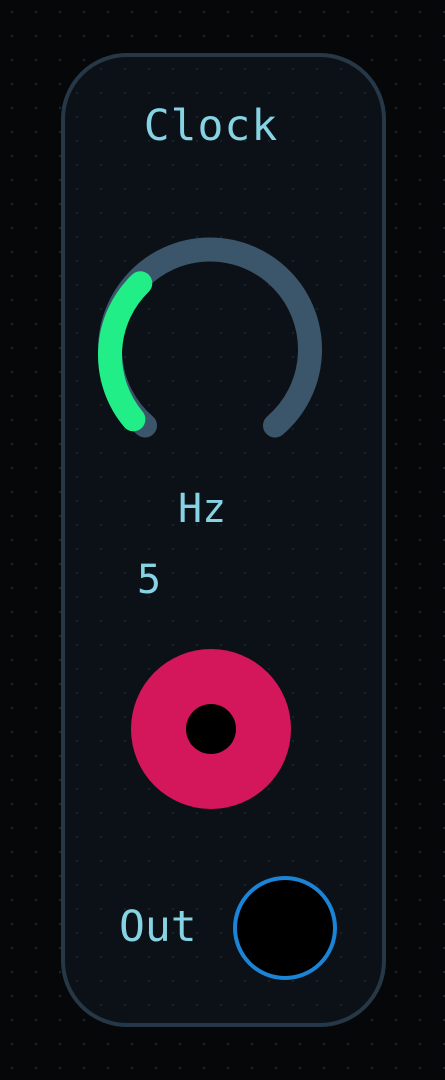  Describe the element at coordinates (202, 509) in the screenshot. I see `knob-unit-label: Hz` at that location.